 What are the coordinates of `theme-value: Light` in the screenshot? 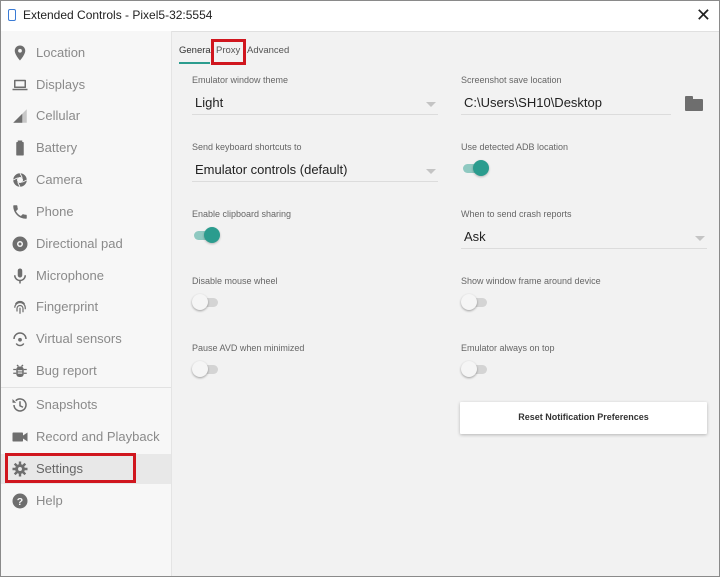 It's located at (209, 102).